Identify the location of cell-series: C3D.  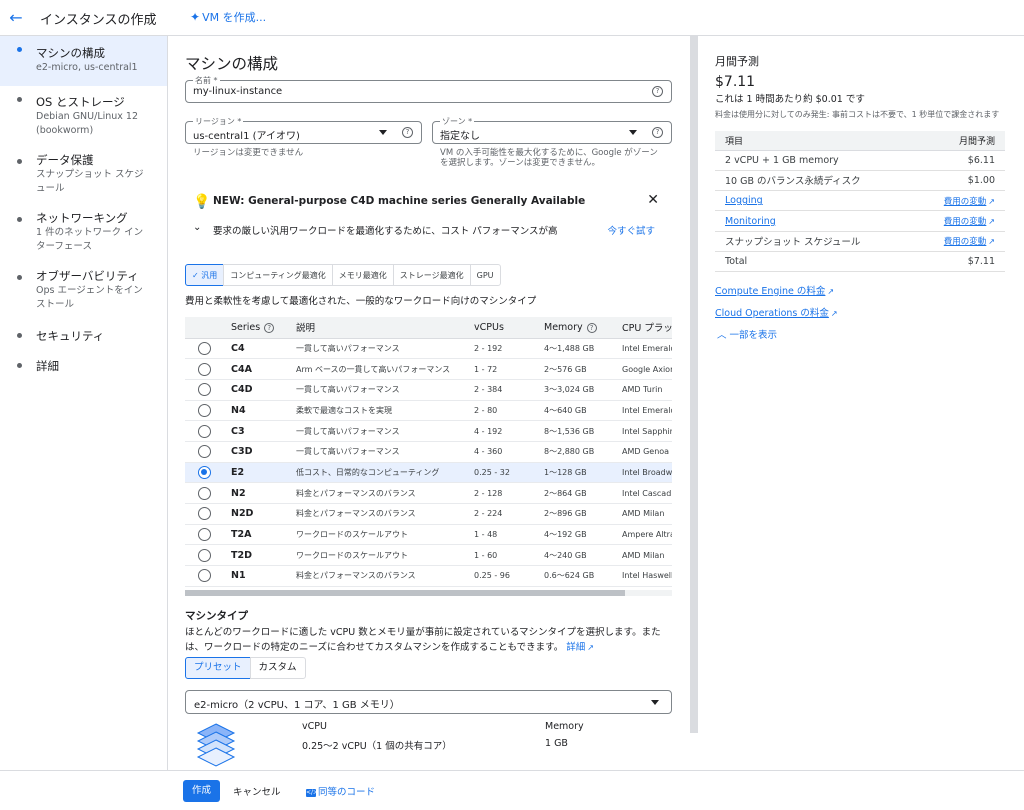
(259, 452).